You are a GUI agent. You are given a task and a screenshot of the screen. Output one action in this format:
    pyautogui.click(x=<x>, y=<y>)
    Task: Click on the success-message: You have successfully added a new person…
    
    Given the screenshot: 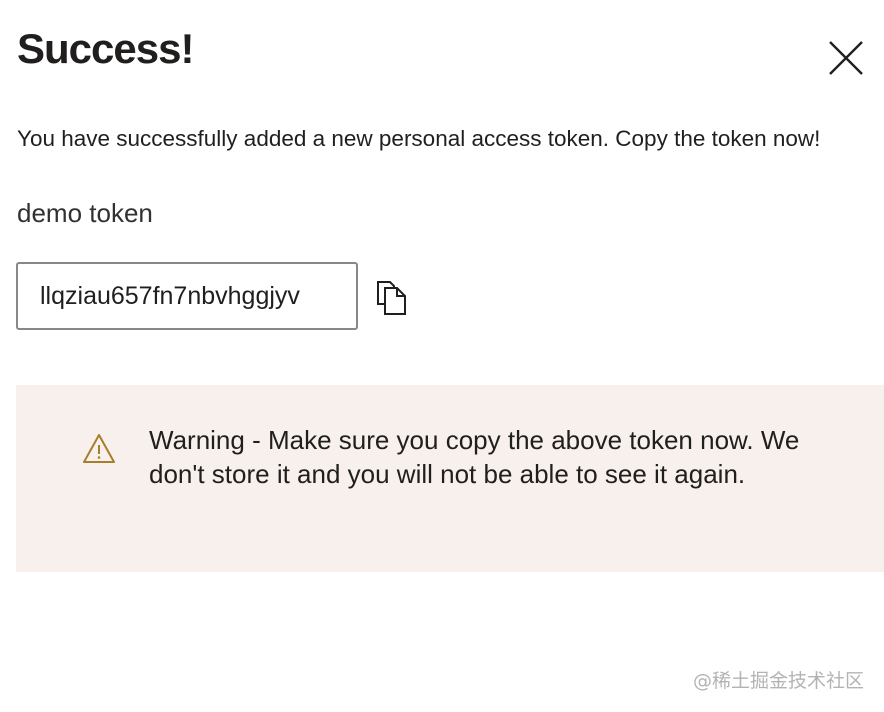 What is the action you would take?
    pyautogui.click(x=419, y=138)
    